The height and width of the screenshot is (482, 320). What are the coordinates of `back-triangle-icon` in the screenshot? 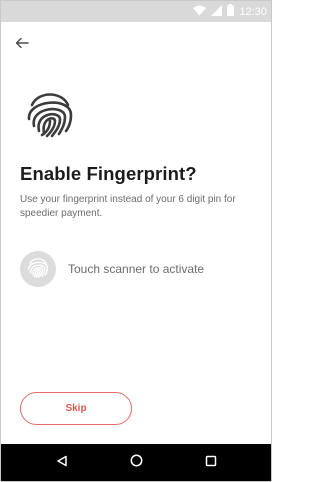 It's located at (62, 463).